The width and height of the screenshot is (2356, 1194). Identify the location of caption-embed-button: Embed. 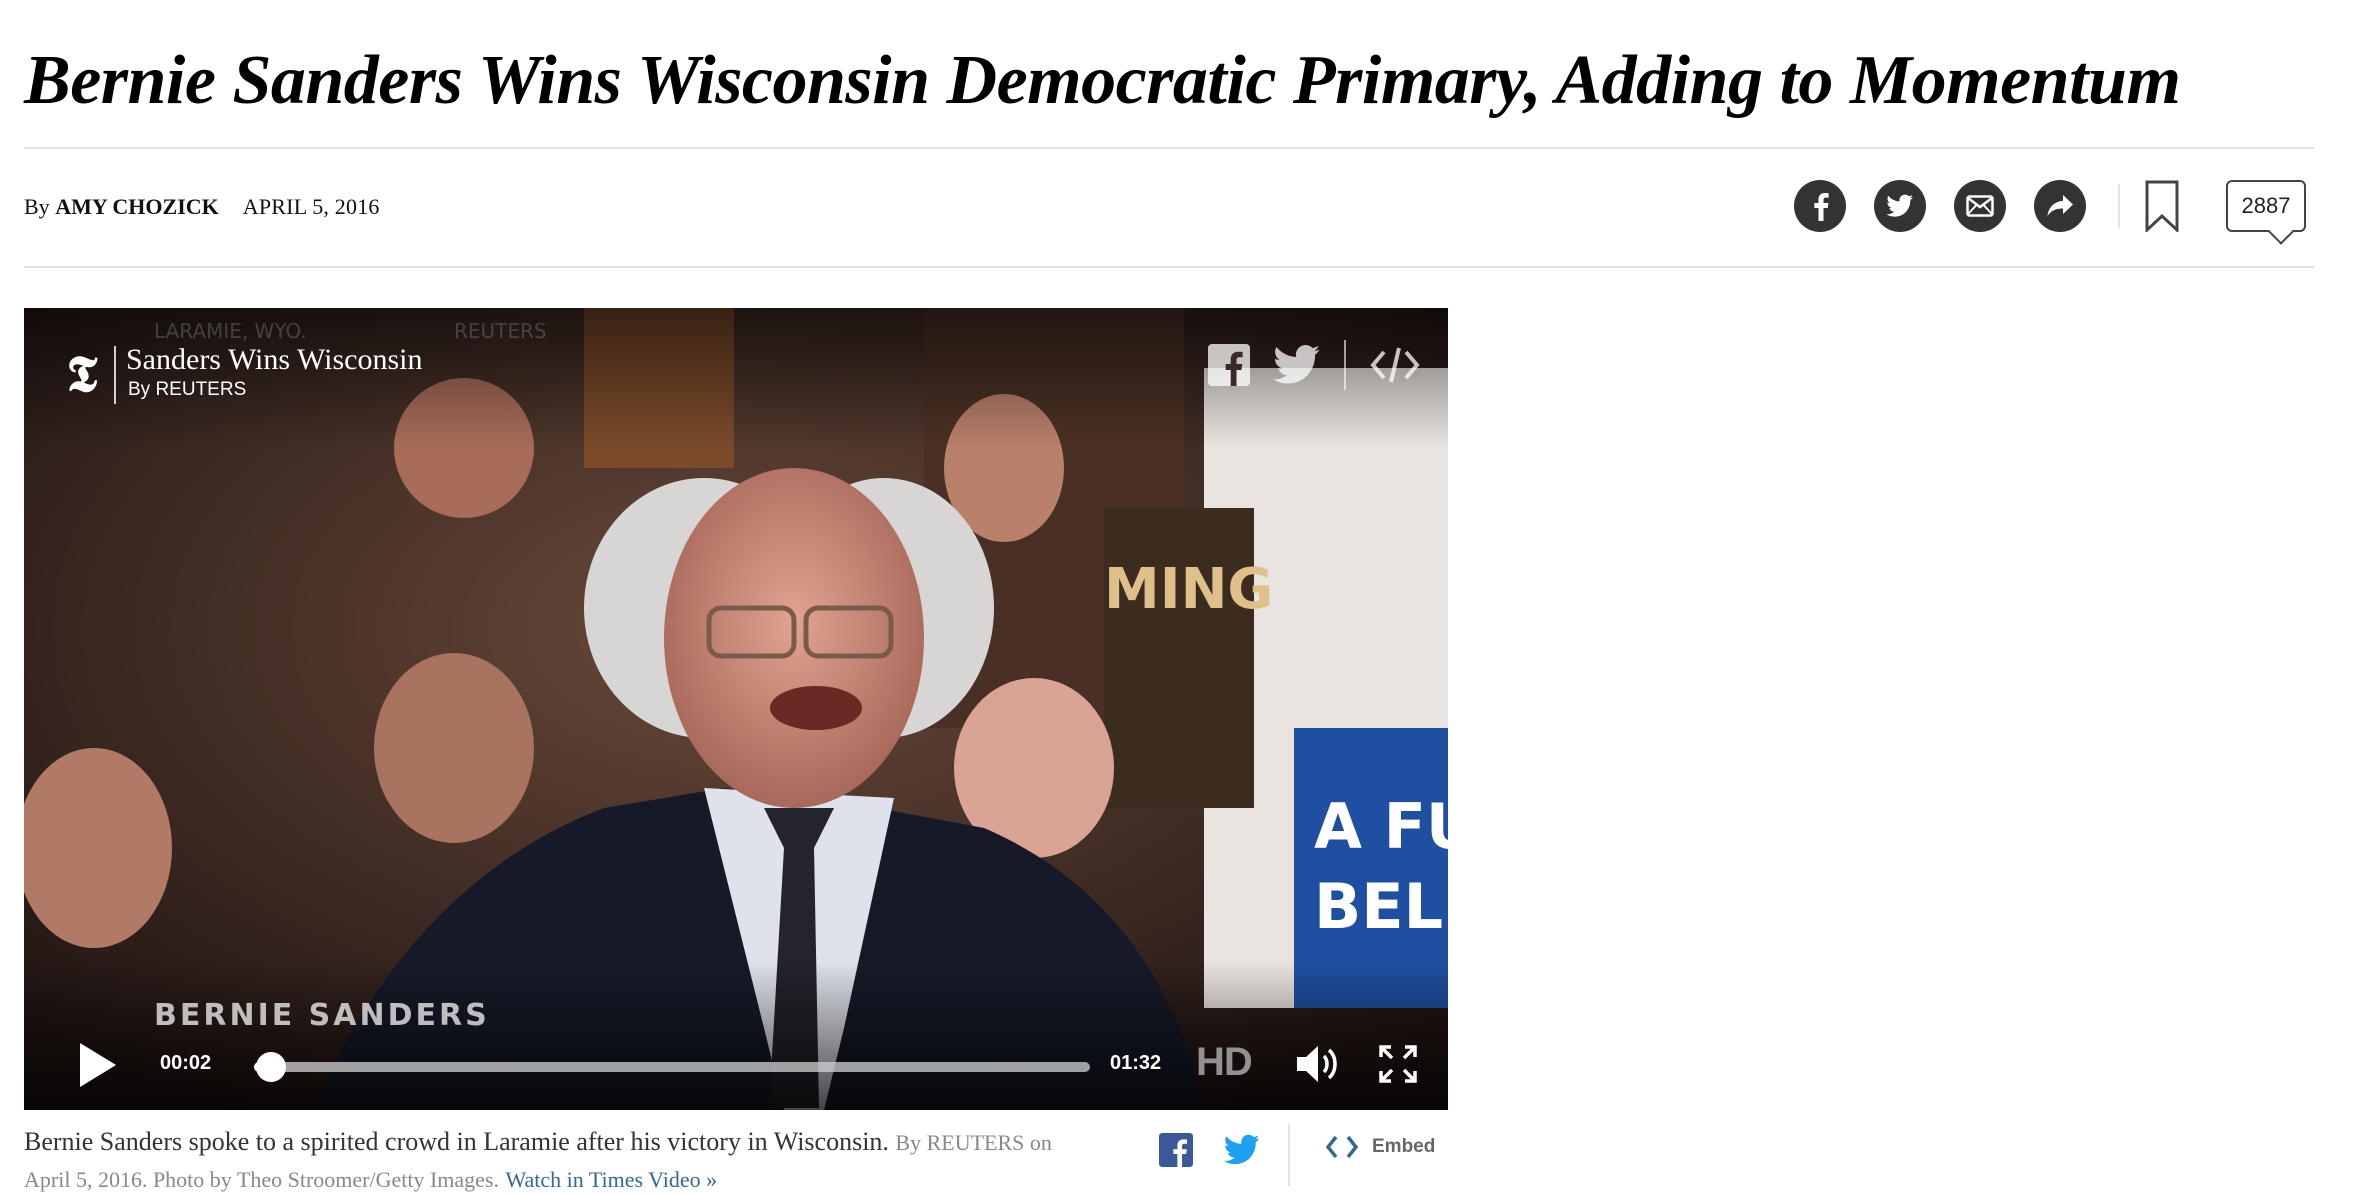
(1380, 1147).